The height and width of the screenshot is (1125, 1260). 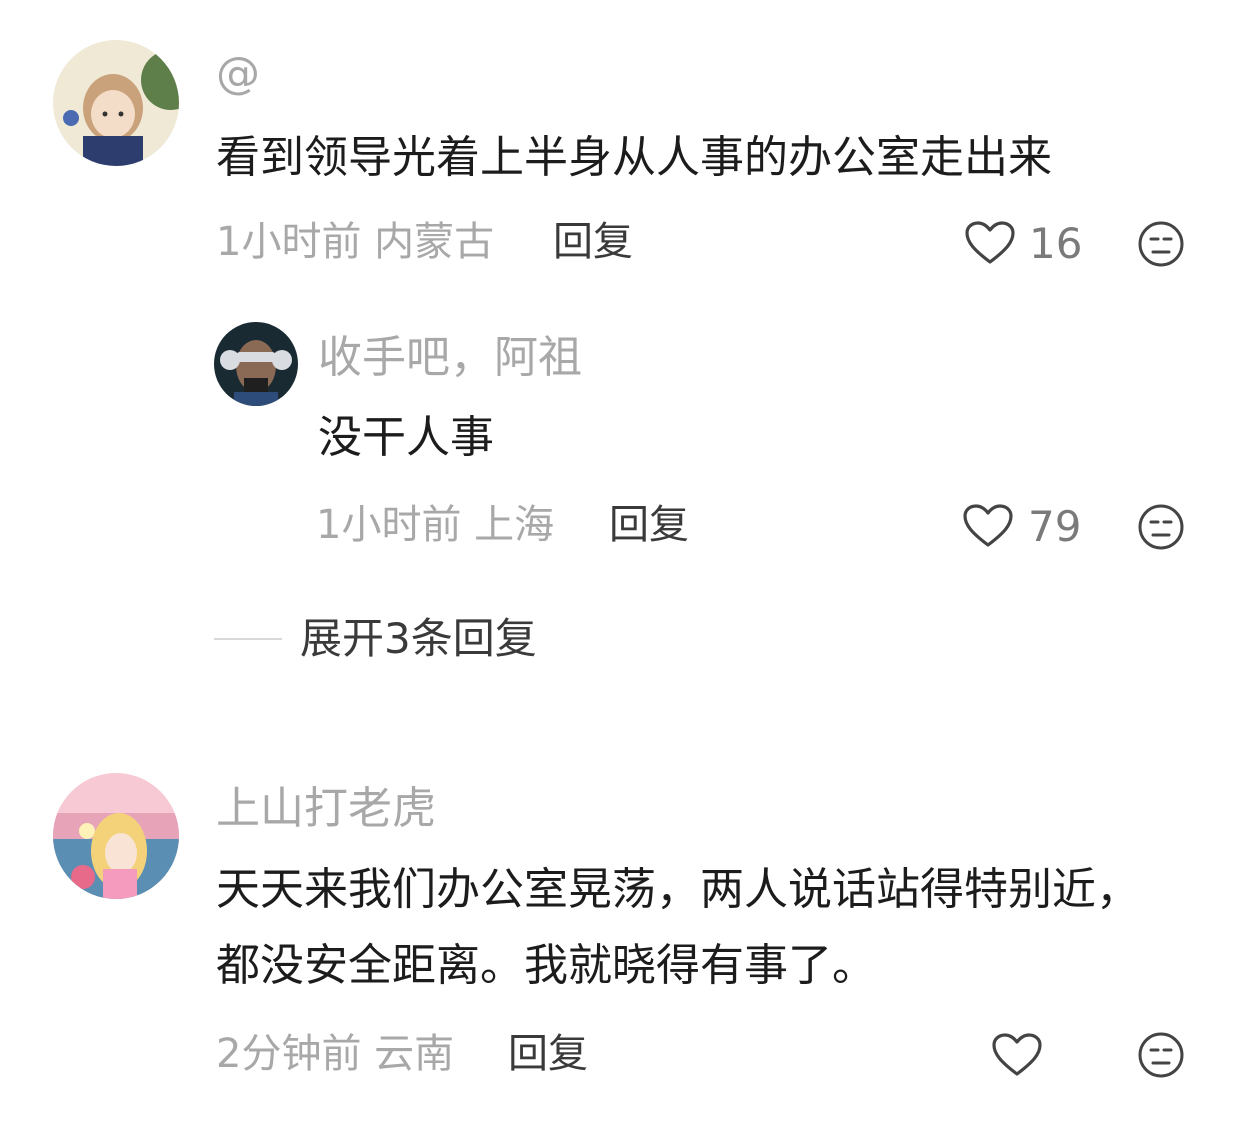 I want to click on reply-content: 没干人事, so click(x=406, y=437).